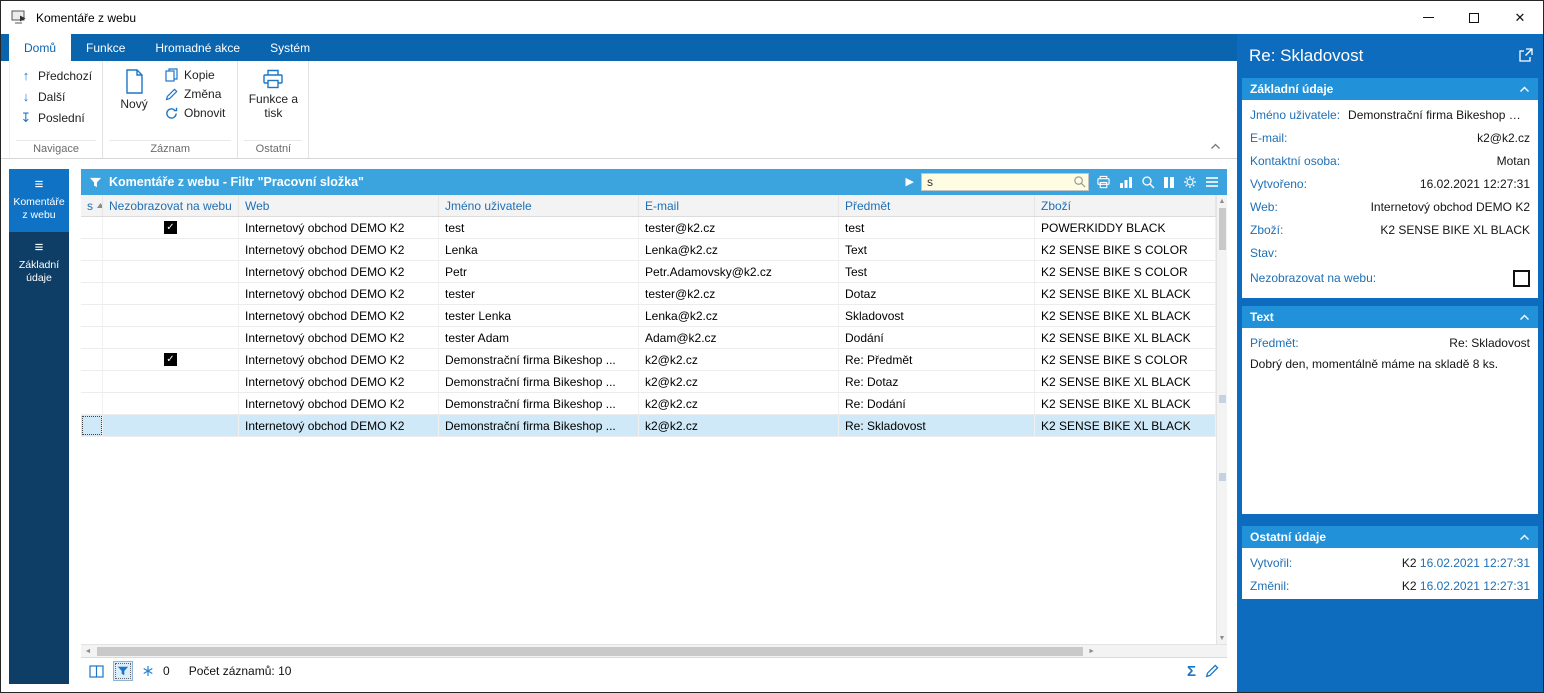 The height and width of the screenshot is (693, 1544). Describe the element at coordinates (171, 75) in the screenshot. I see `copy-icon` at that location.